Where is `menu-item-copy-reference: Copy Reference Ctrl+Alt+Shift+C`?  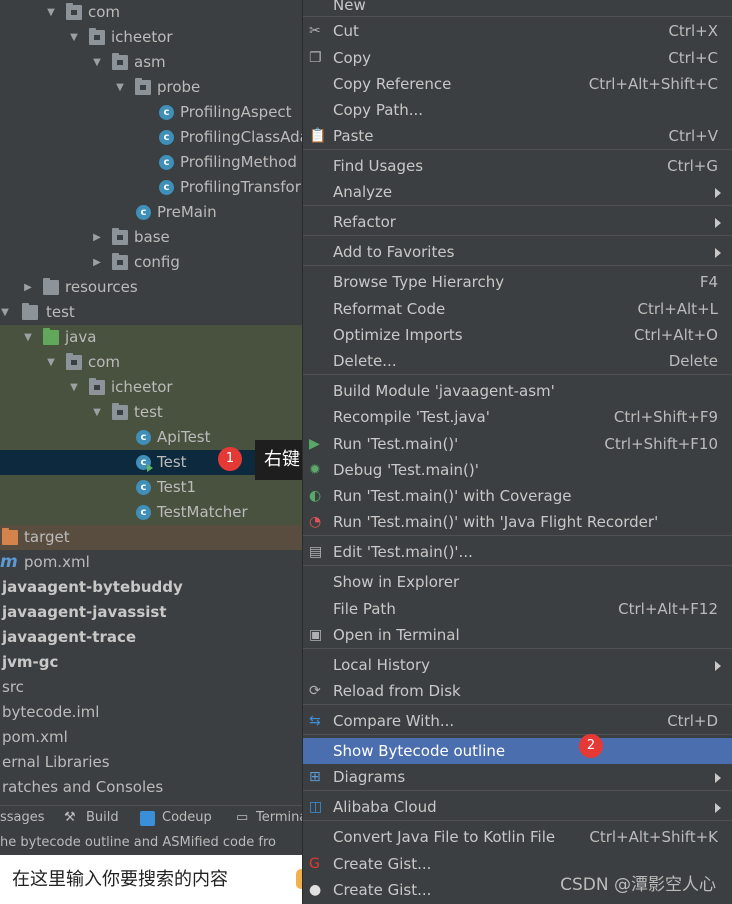 menu-item-copy-reference: Copy Reference Ctrl+Alt+Shift+C is located at coordinates (517, 84).